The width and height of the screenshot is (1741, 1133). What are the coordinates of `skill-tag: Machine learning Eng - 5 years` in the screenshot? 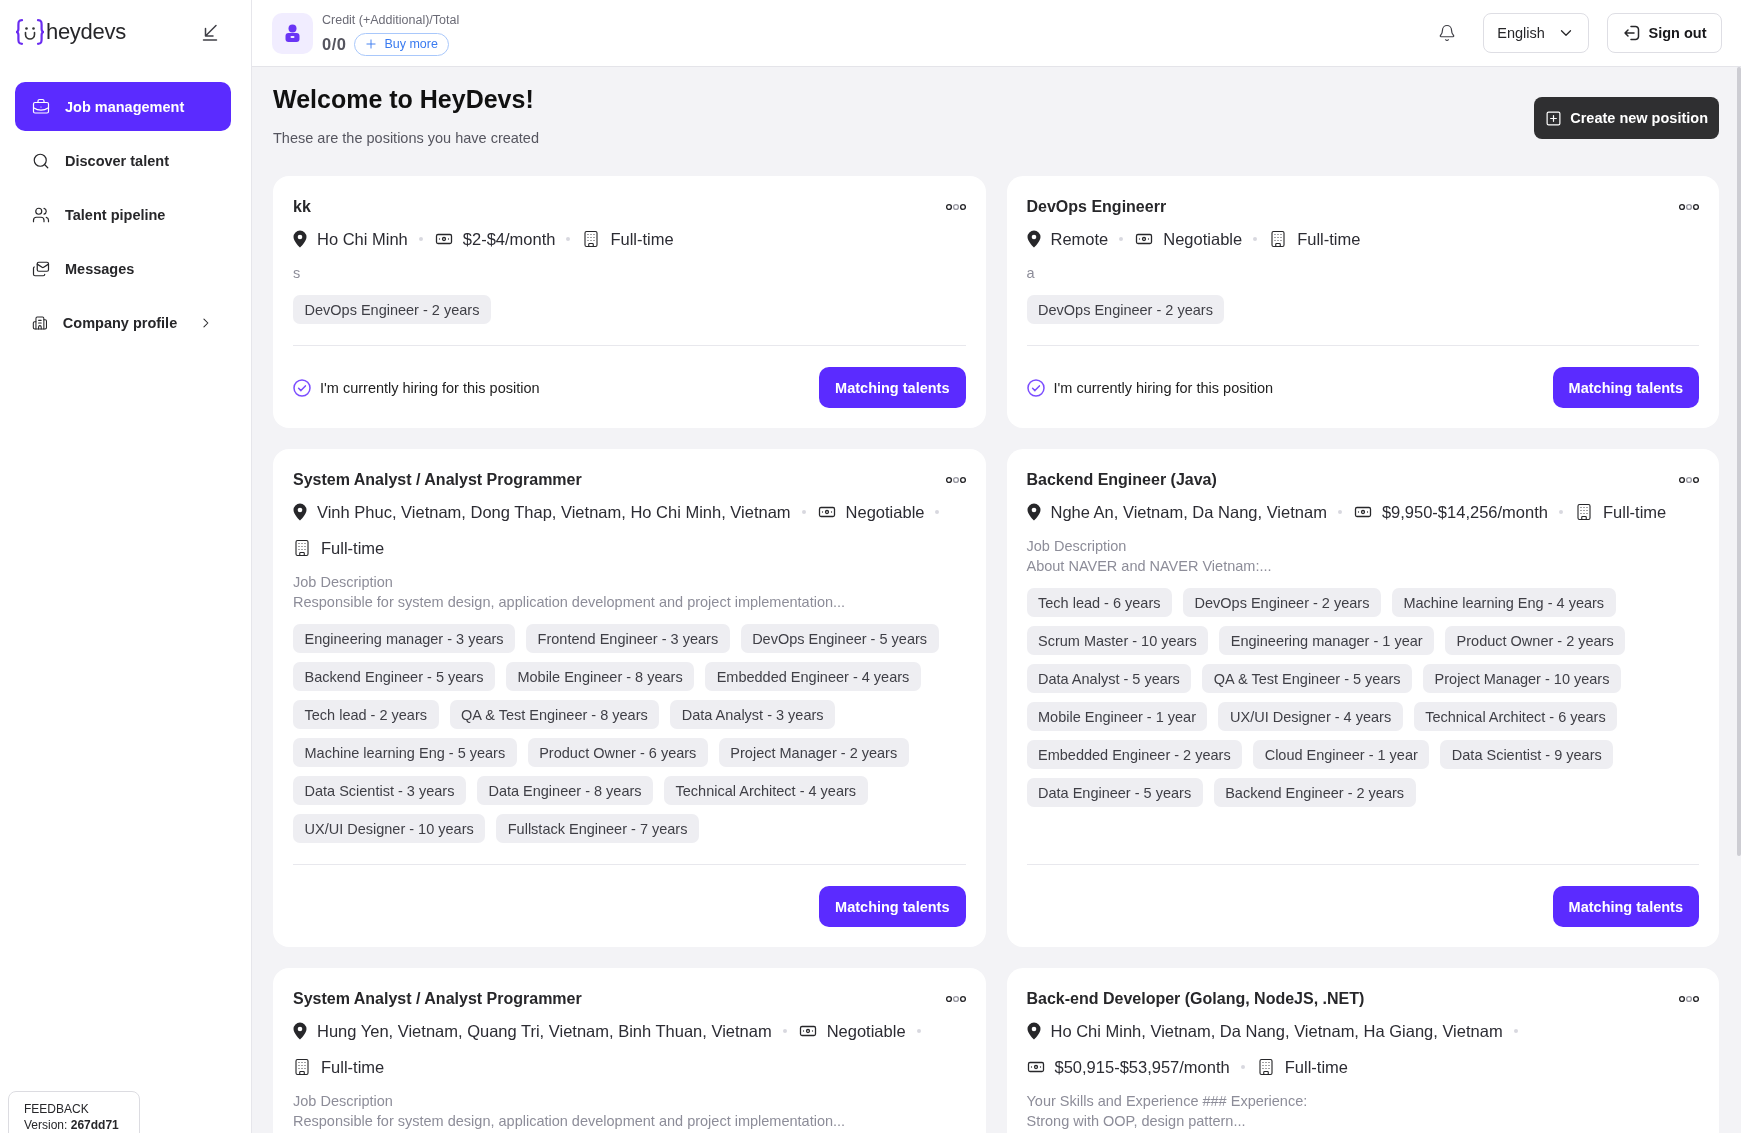 It's located at (405, 752).